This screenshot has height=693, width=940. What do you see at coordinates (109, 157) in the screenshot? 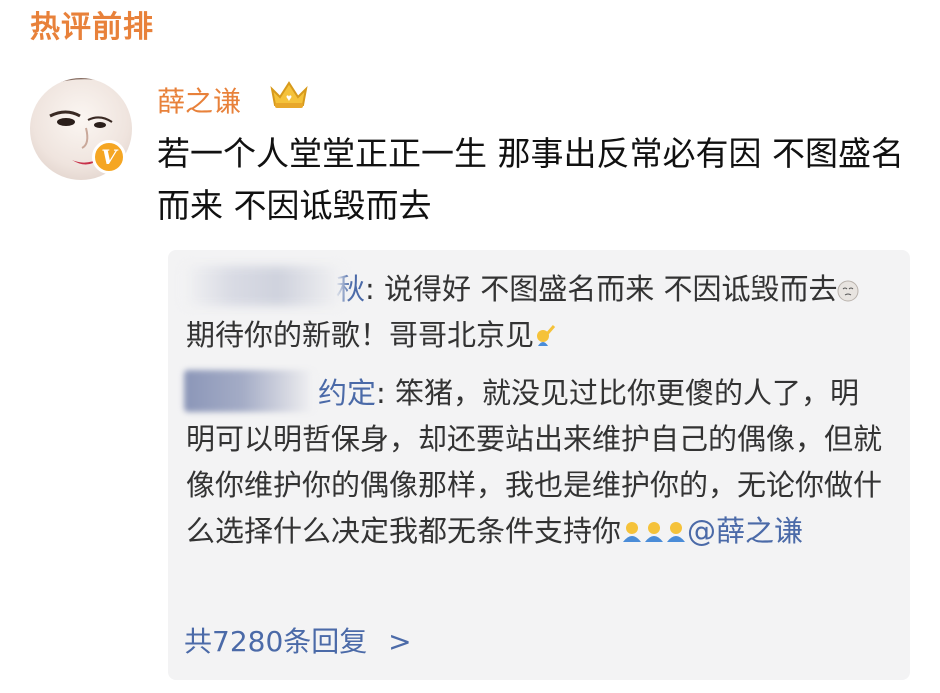
I see `verified-badge-icon: V` at bounding box center [109, 157].